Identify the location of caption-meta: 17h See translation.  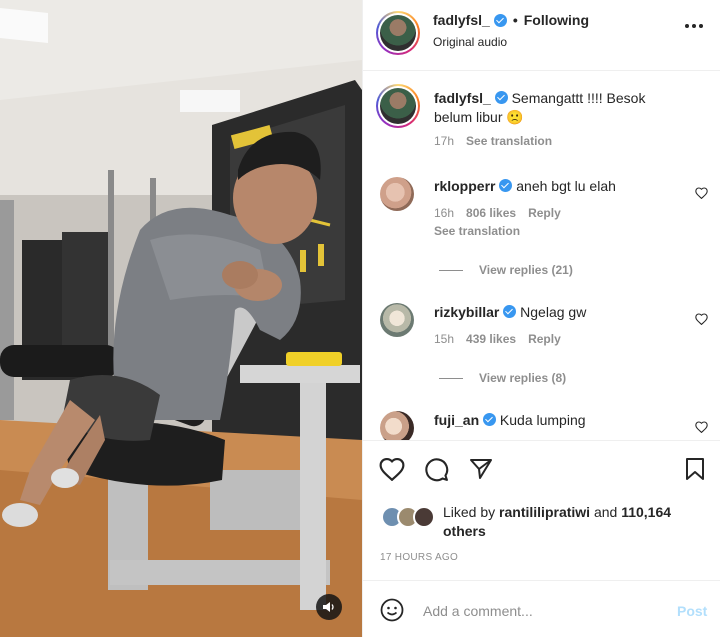
(493, 141).